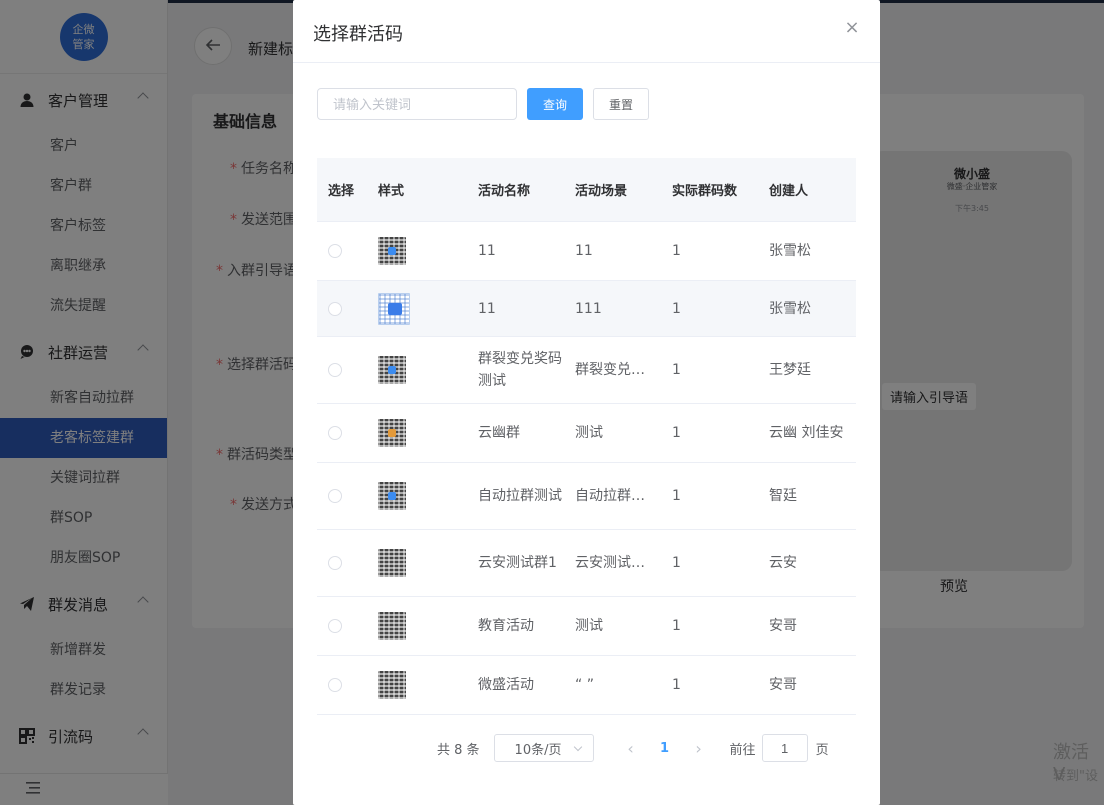  What do you see at coordinates (520, 370) in the screenshot?
I see `row-activity-name: 群裂变兑奖码测试` at bounding box center [520, 370].